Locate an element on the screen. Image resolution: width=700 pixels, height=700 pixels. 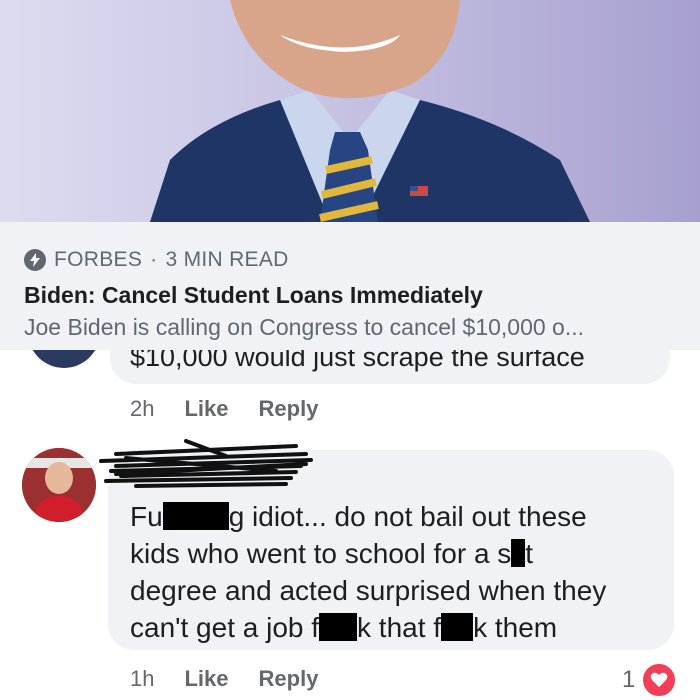
profile-photo is located at coordinates (59, 485).